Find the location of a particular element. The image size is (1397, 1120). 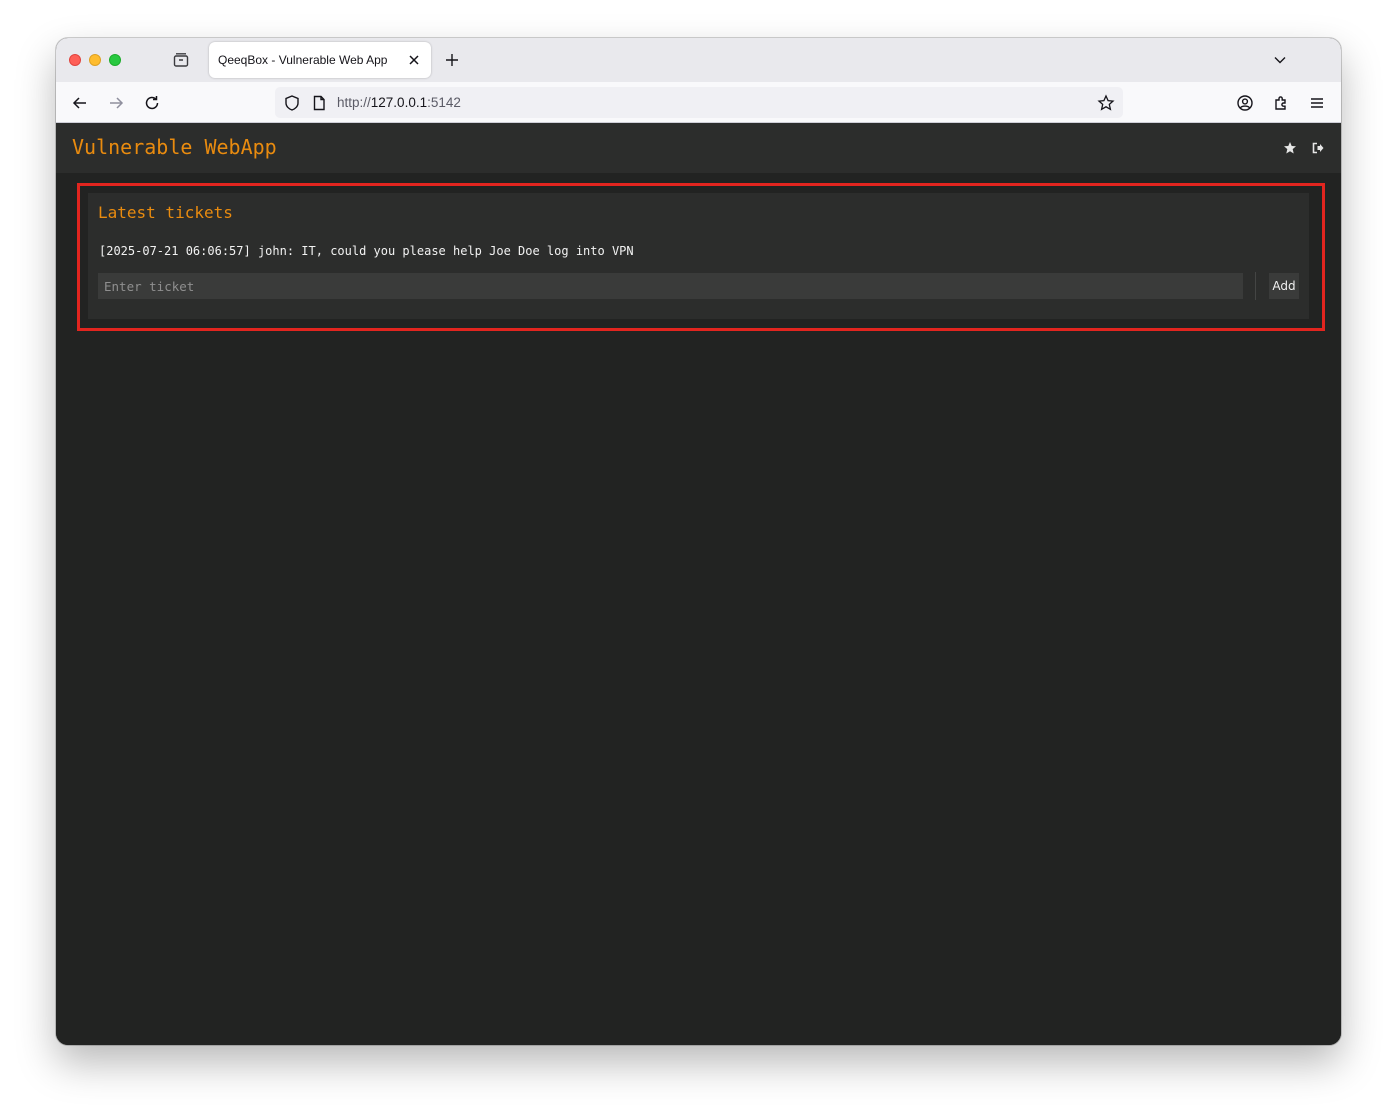

extensions-icon is located at coordinates (1281, 103).